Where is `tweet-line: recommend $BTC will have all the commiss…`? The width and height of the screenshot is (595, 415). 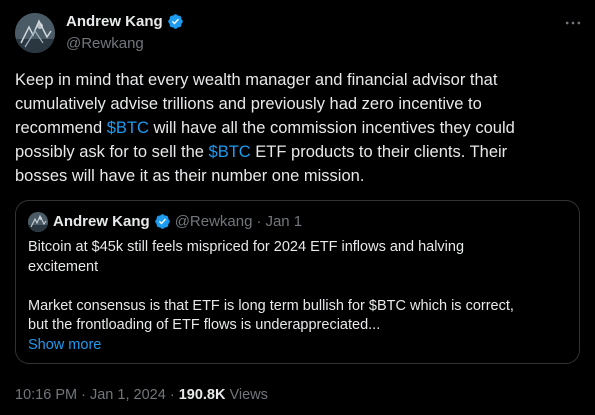 tweet-line: recommend $BTC will have all the commiss… is located at coordinates (265, 128).